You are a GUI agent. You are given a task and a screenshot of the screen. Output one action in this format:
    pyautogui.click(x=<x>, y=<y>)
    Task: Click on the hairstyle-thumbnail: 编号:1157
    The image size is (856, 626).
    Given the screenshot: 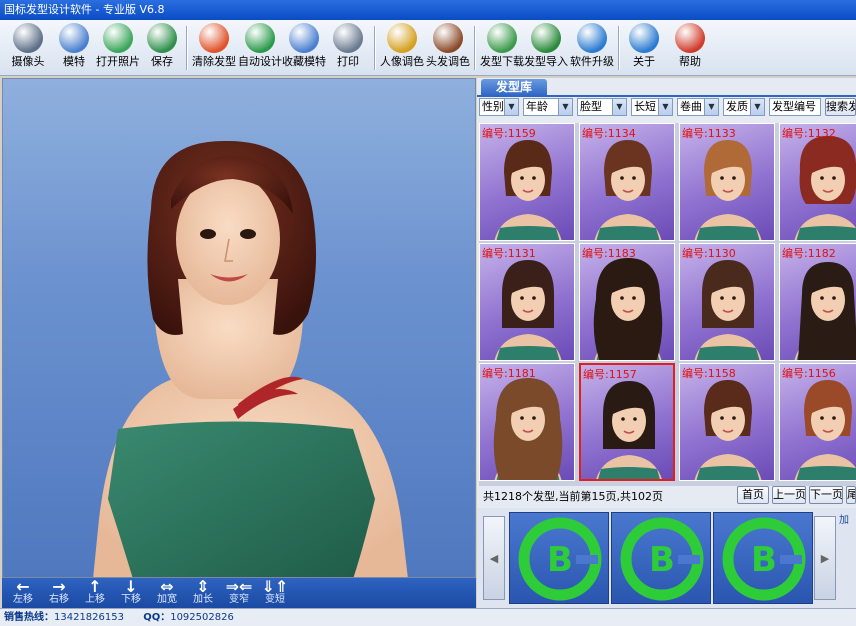 What is the action you would take?
    pyautogui.click(x=627, y=422)
    